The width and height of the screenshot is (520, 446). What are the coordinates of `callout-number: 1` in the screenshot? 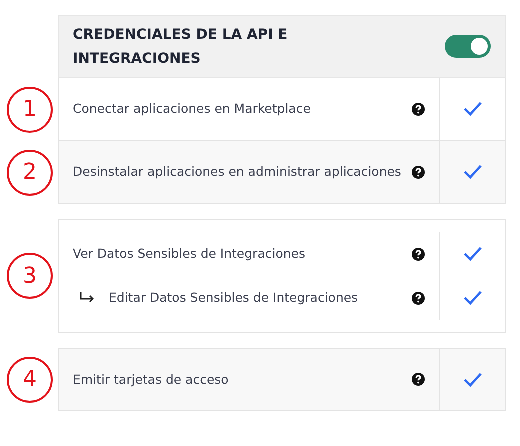 It's located at (30, 109).